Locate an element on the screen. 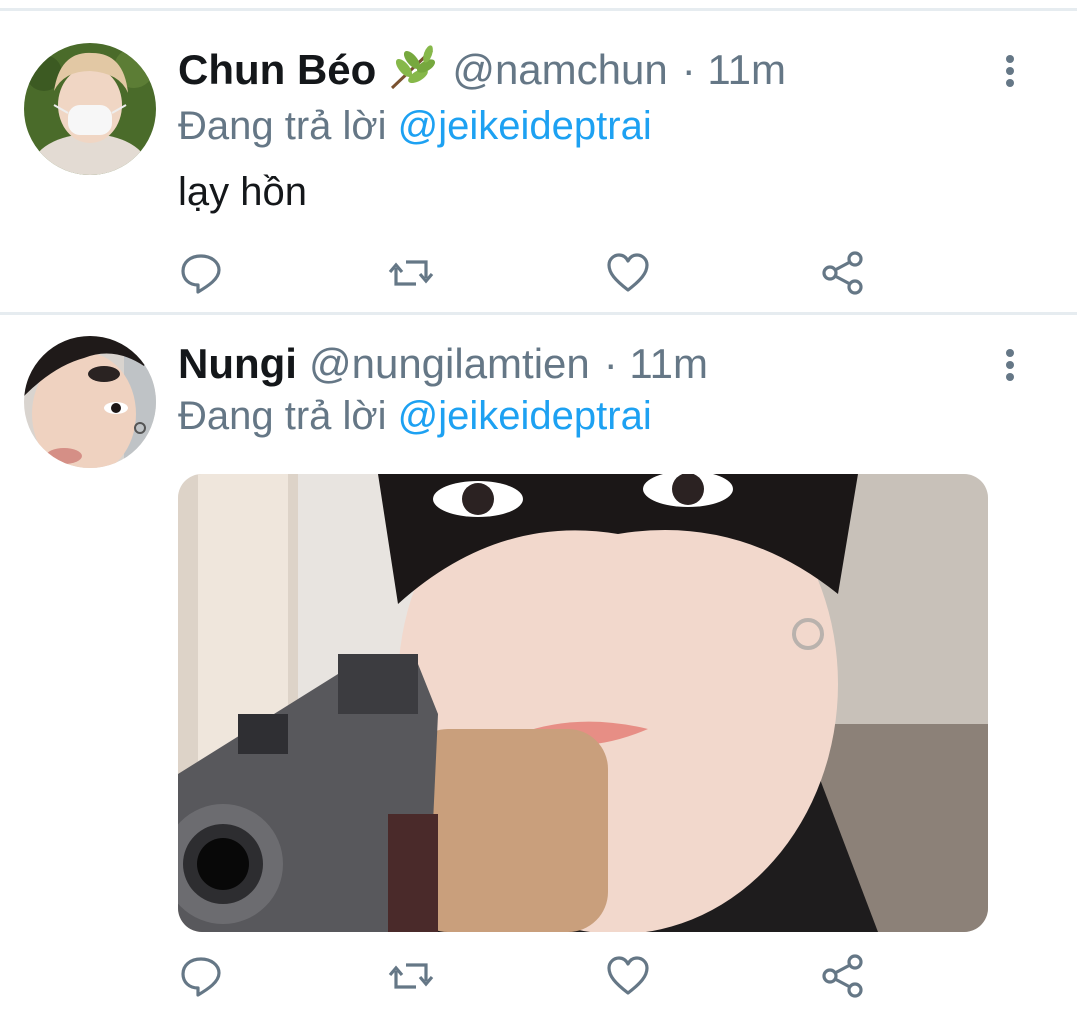 This screenshot has height=1013, width=1077. tweet-header: Chun Béo @namchun · 11m is located at coordinates (482, 70).